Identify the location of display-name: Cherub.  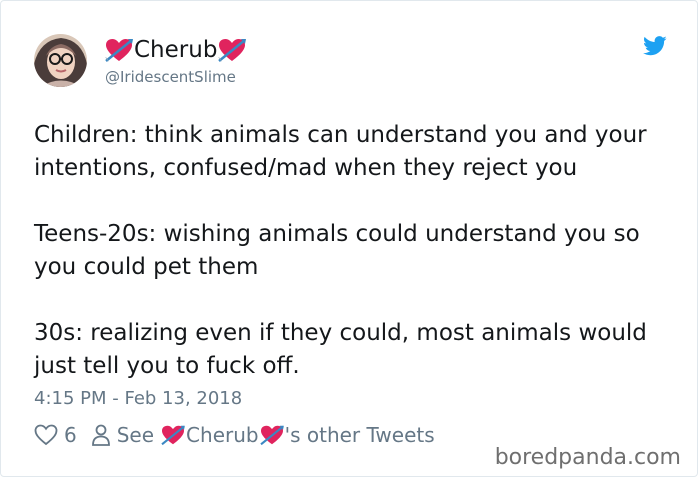
(176, 50).